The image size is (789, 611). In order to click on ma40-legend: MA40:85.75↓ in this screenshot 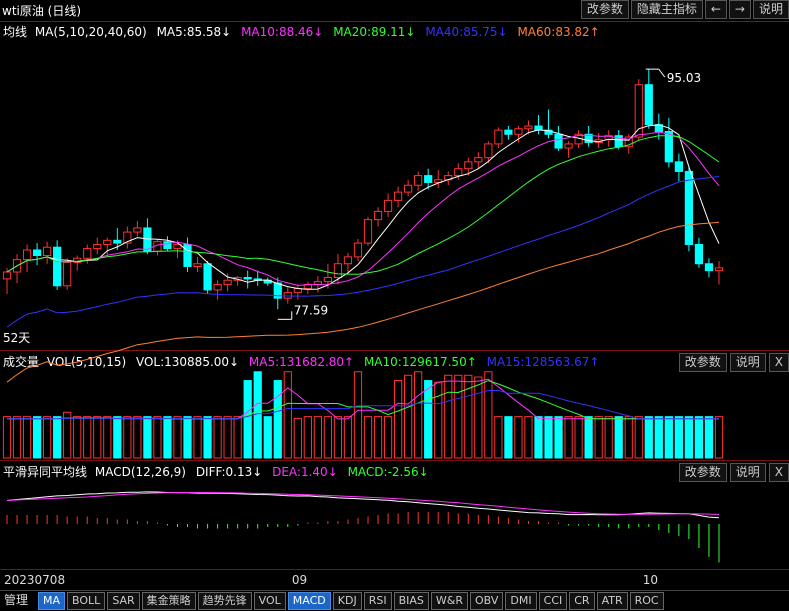, I will do `click(466, 32)`.